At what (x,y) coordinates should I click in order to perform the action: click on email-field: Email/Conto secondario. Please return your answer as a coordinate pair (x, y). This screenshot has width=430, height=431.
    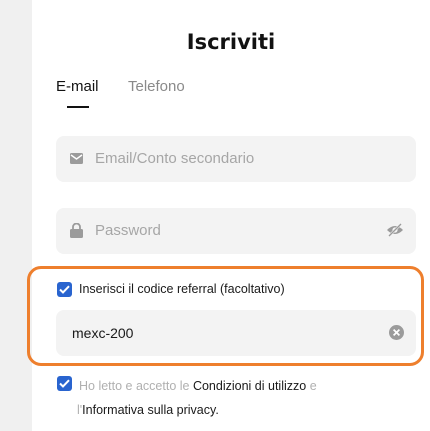
    Looking at the image, I should click on (236, 159).